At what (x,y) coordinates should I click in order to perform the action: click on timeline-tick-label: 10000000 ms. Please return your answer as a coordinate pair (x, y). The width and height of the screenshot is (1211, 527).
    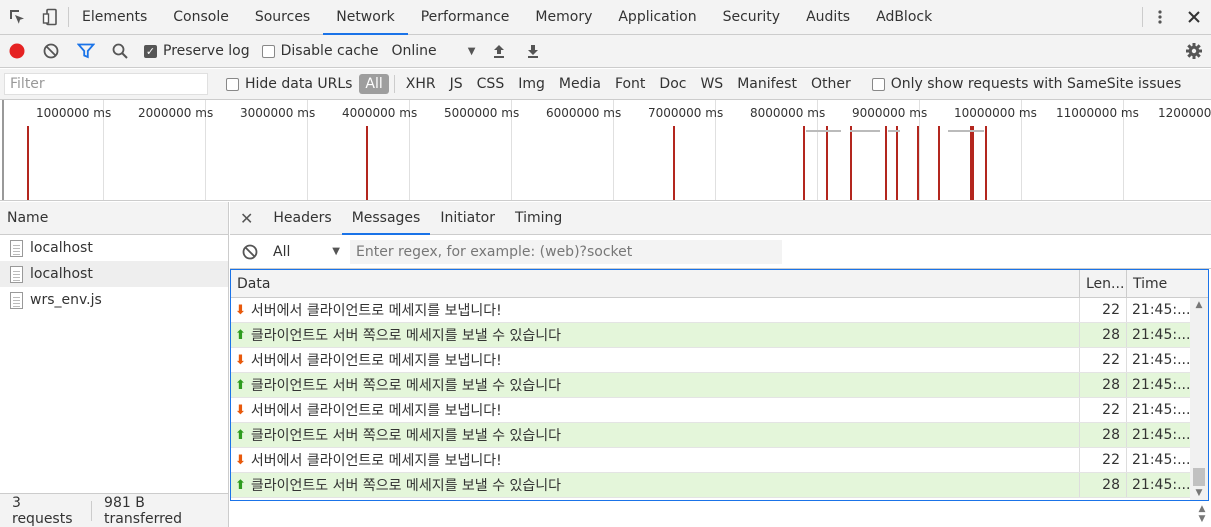
    Looking at the image, I should click on (995, 113).